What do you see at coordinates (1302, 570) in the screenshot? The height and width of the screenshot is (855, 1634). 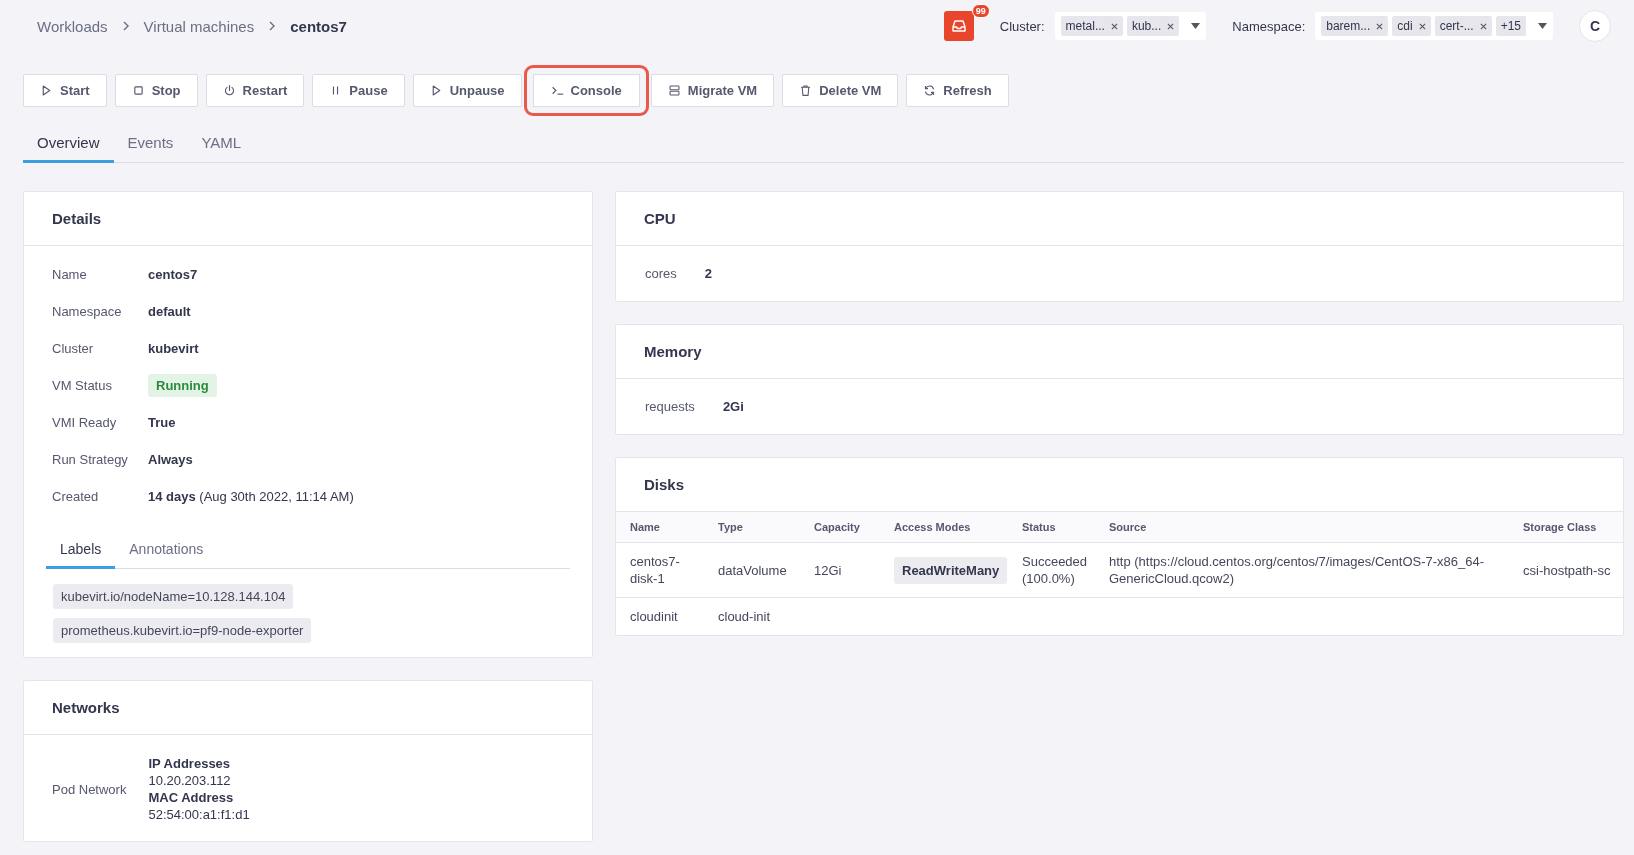 I see `table-cell: http (https://cloud.centos.org/centos/7/images/CentOS-7-x86_64-GenericCloud.qcow2)` at bounding box center [1302, 570].